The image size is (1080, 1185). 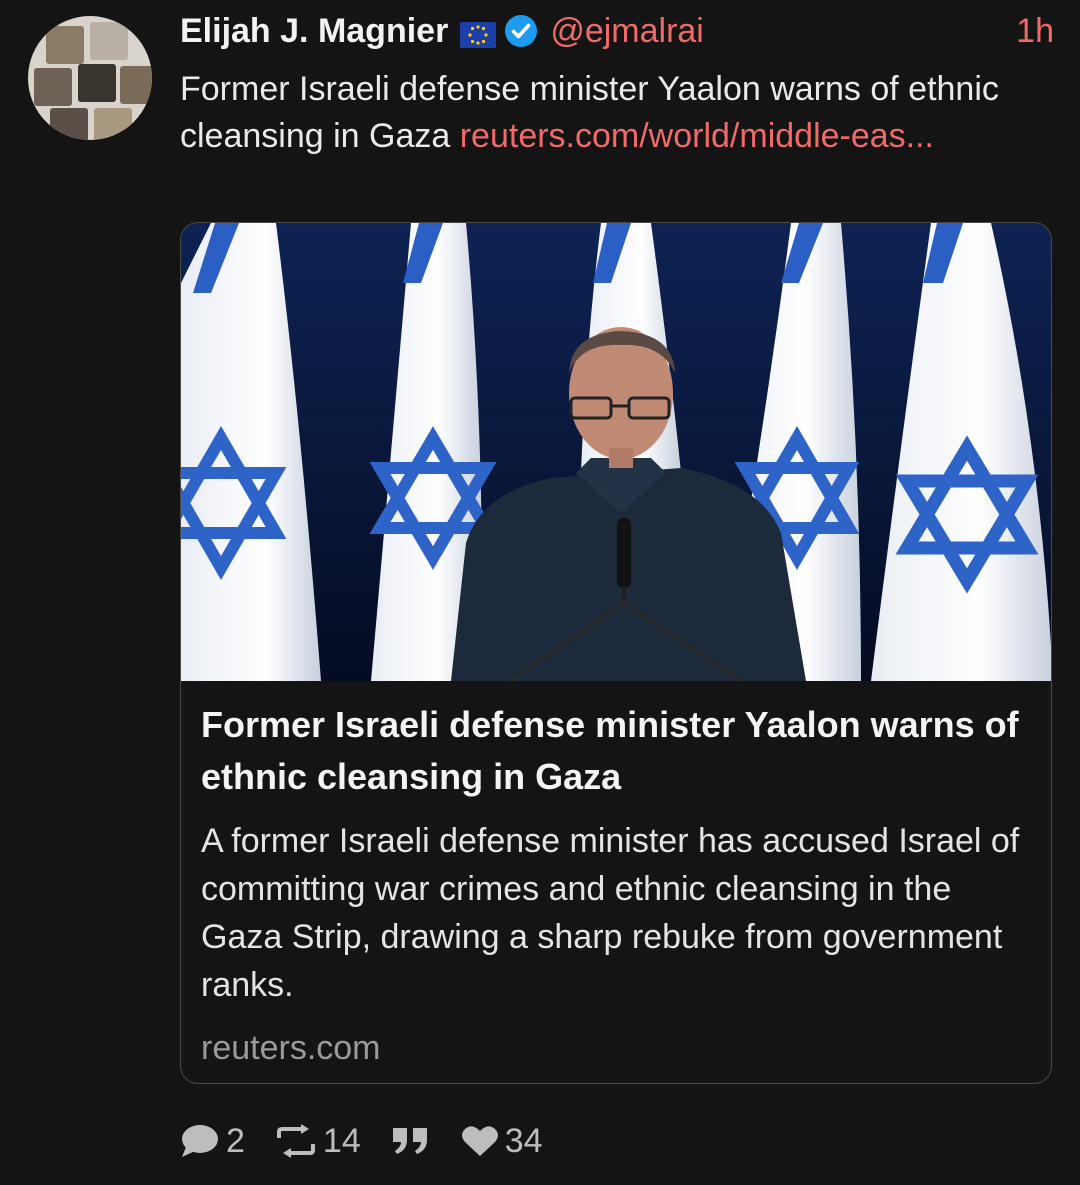 I want to click on author-display-name: Elijah J. Magnier, so click(x=314, y=31).